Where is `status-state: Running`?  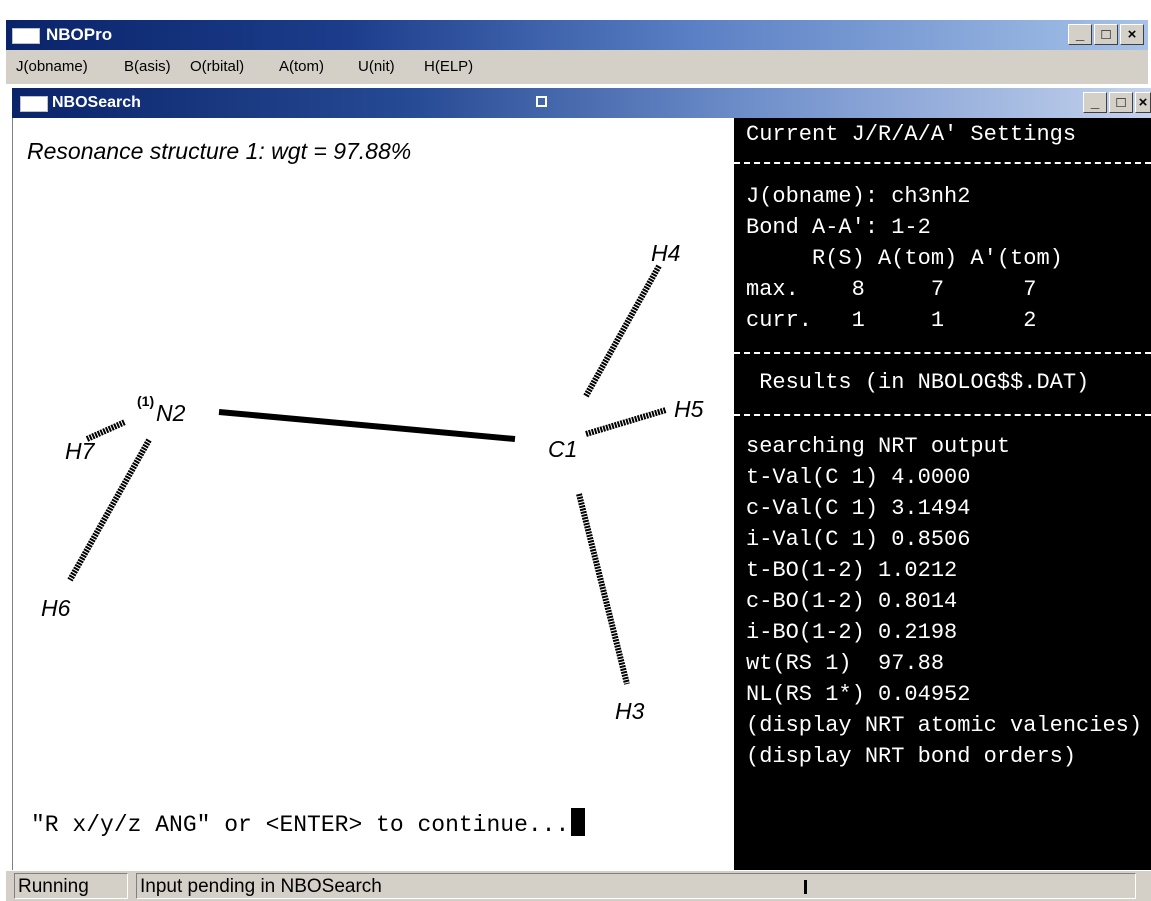
status-state: Running is located at coordinates (71, 886).